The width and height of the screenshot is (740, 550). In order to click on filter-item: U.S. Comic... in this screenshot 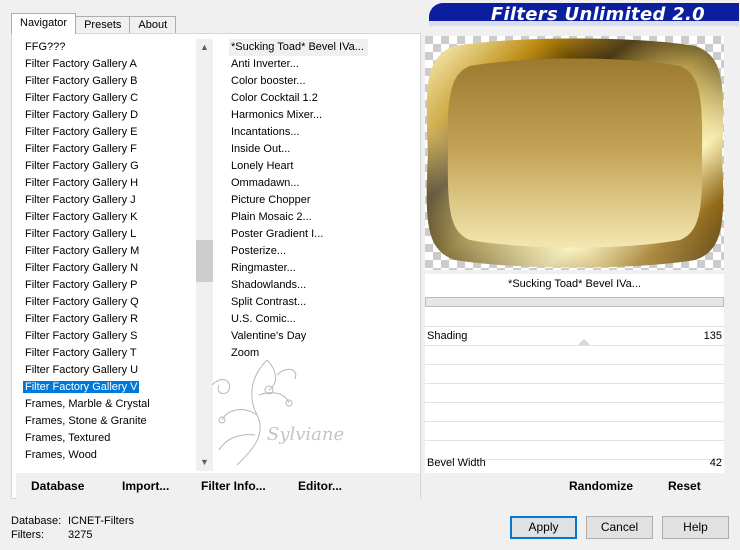, I will do `click(324, 319)`.